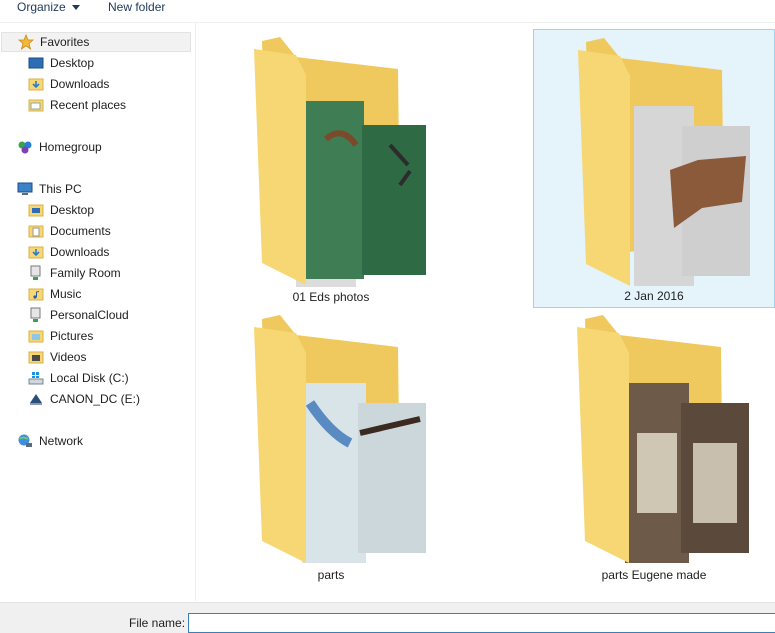 Image resolution: width=775 pixels, height=633 pixels. I want to click on nav-item-recent-places: Recent places, so click(77, 105).